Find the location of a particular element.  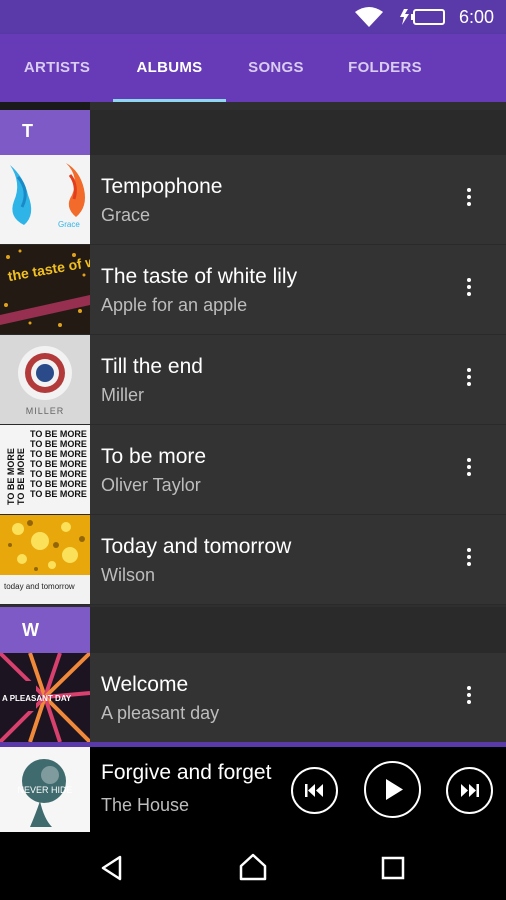

play-button is located at coordinates (392, 789).